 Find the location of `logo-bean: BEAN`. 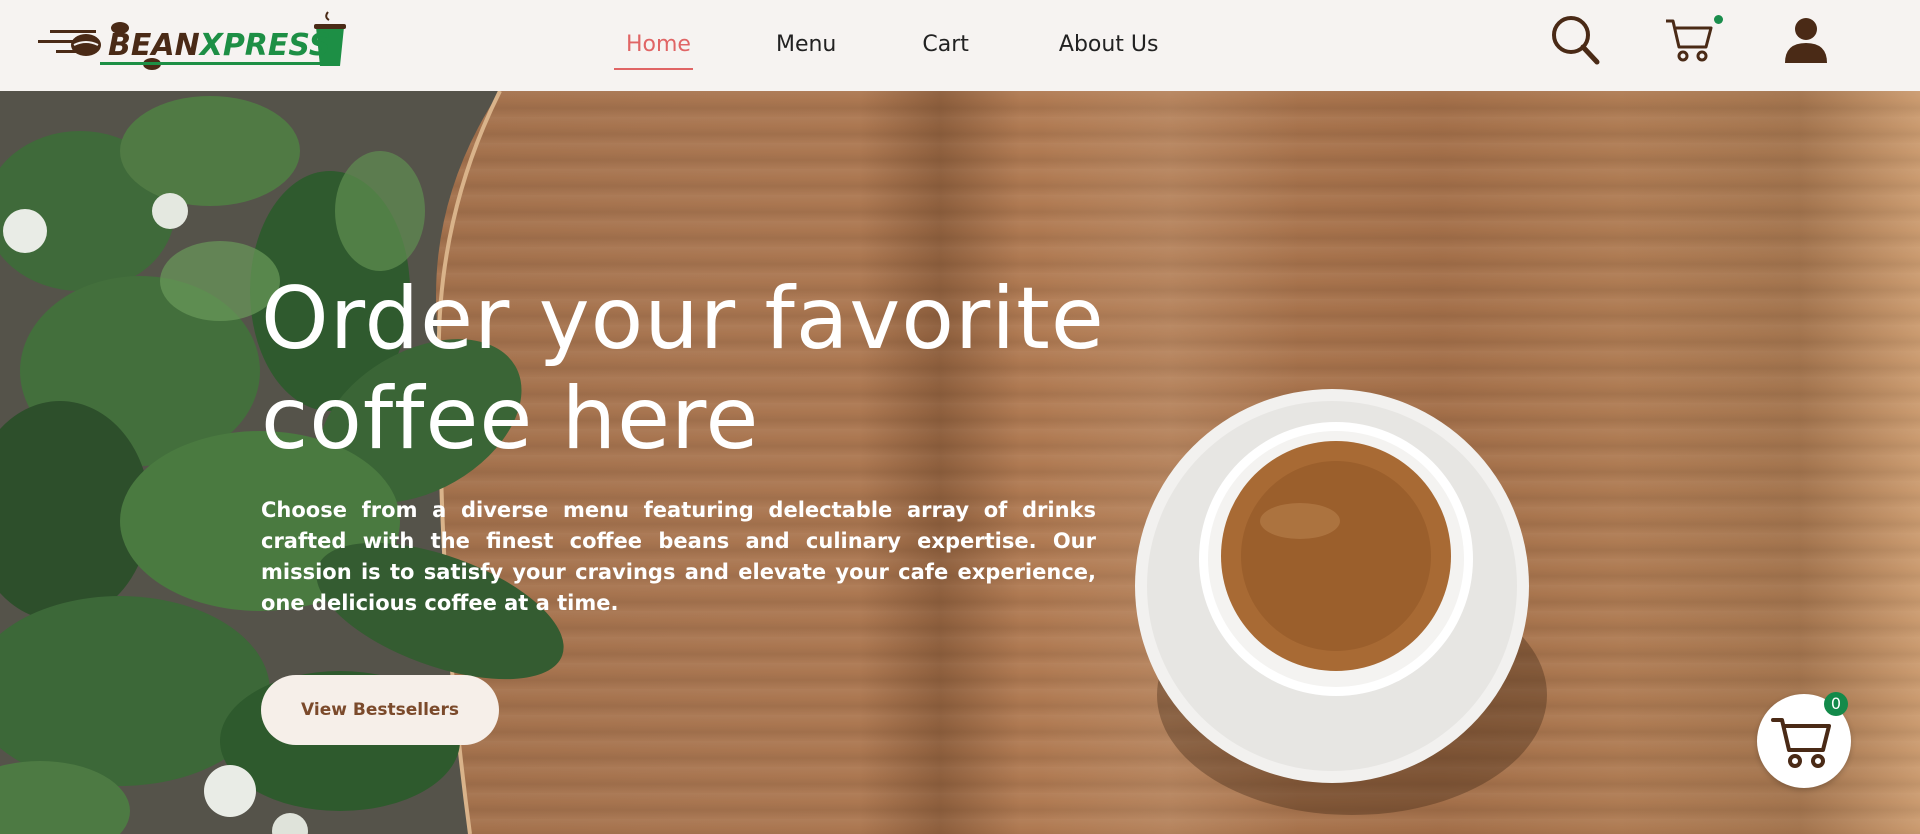

logo-bean: BEAN is located at coordinates (154, 45).